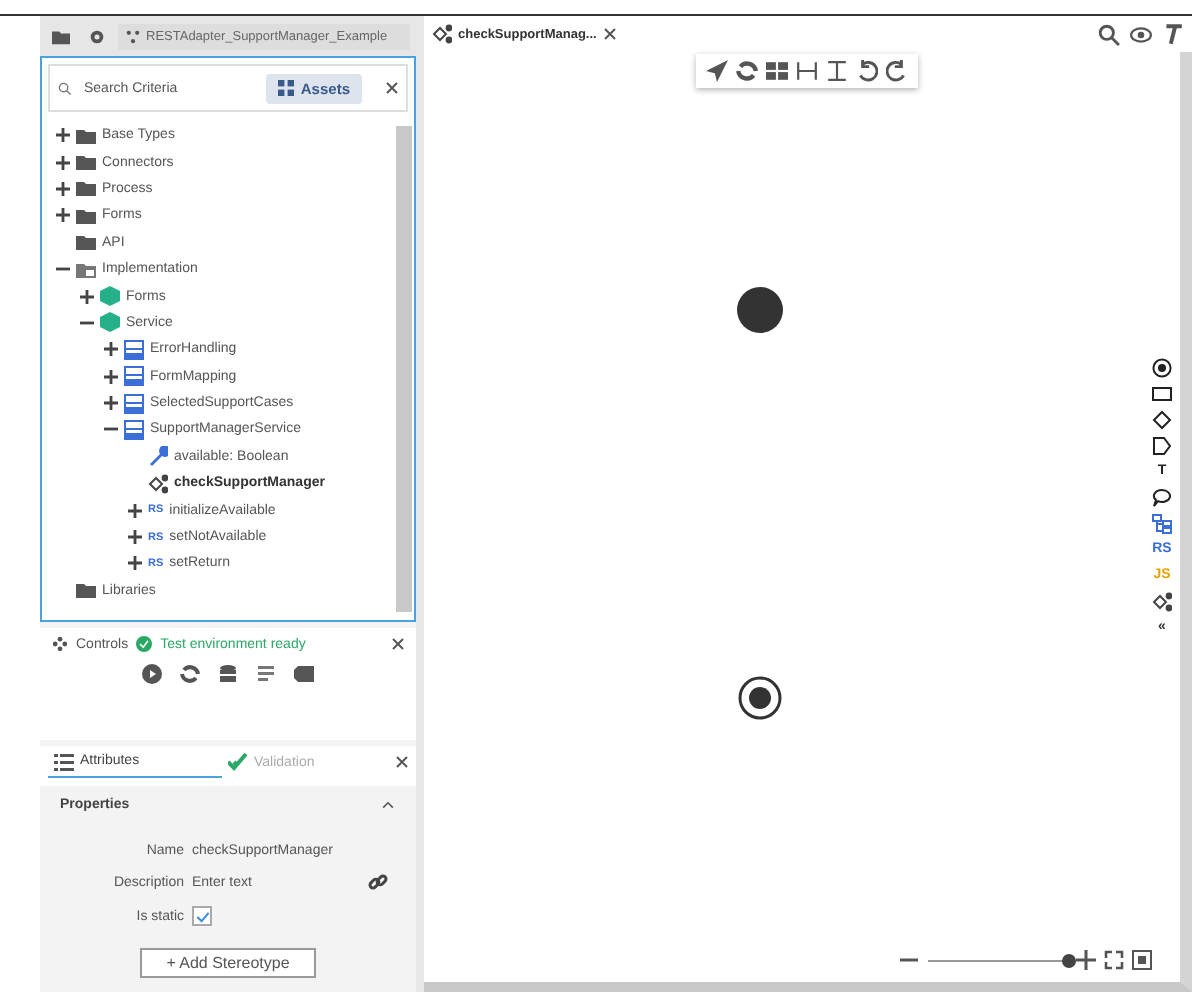  Describe the element at coordinates (760, 310) in the screenshot. I see `start-event` at that location.